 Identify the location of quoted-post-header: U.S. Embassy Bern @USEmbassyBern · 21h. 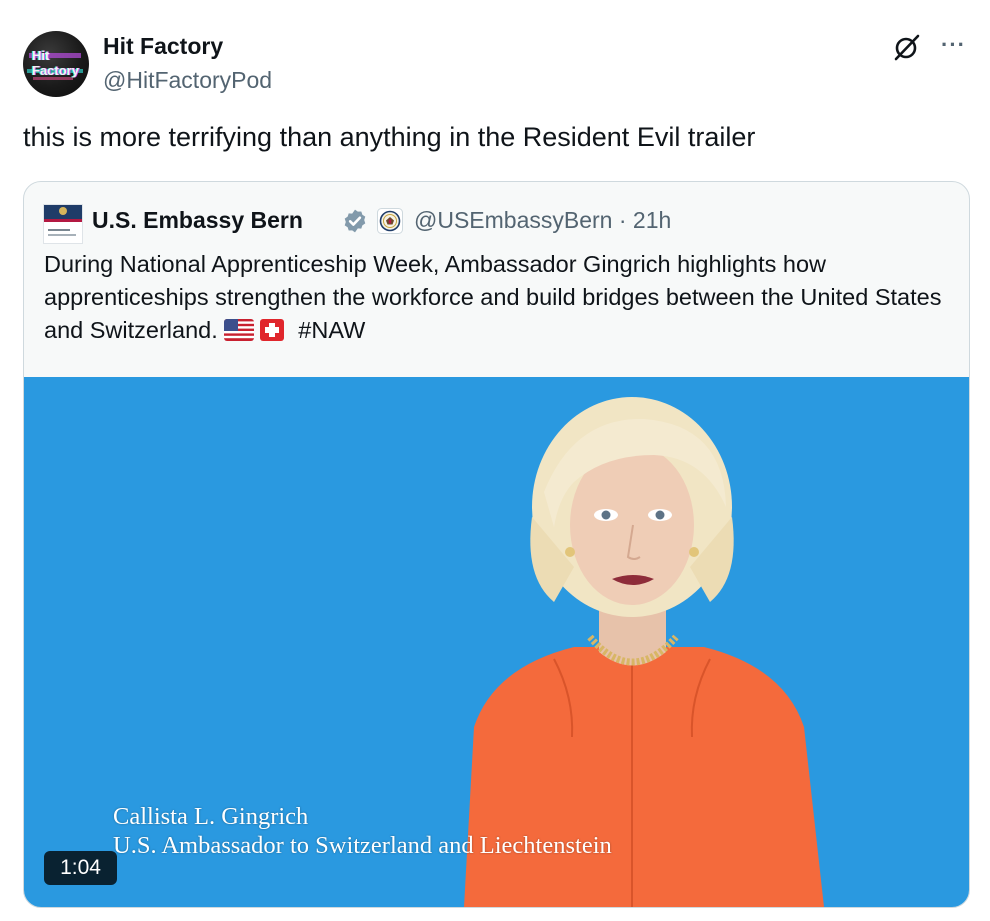
(493, 223).